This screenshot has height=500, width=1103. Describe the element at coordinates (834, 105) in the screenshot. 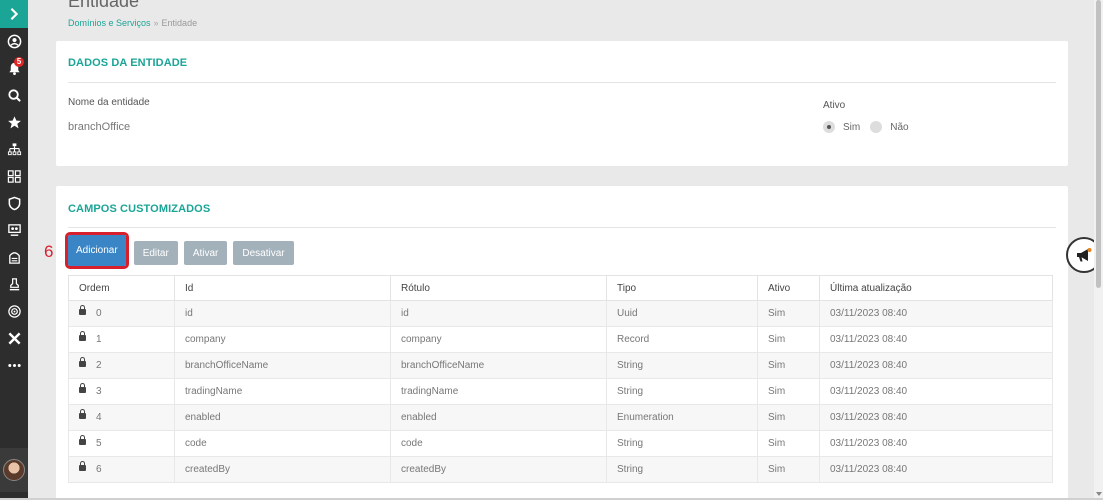

I see `active-label: Ativo` at that location.